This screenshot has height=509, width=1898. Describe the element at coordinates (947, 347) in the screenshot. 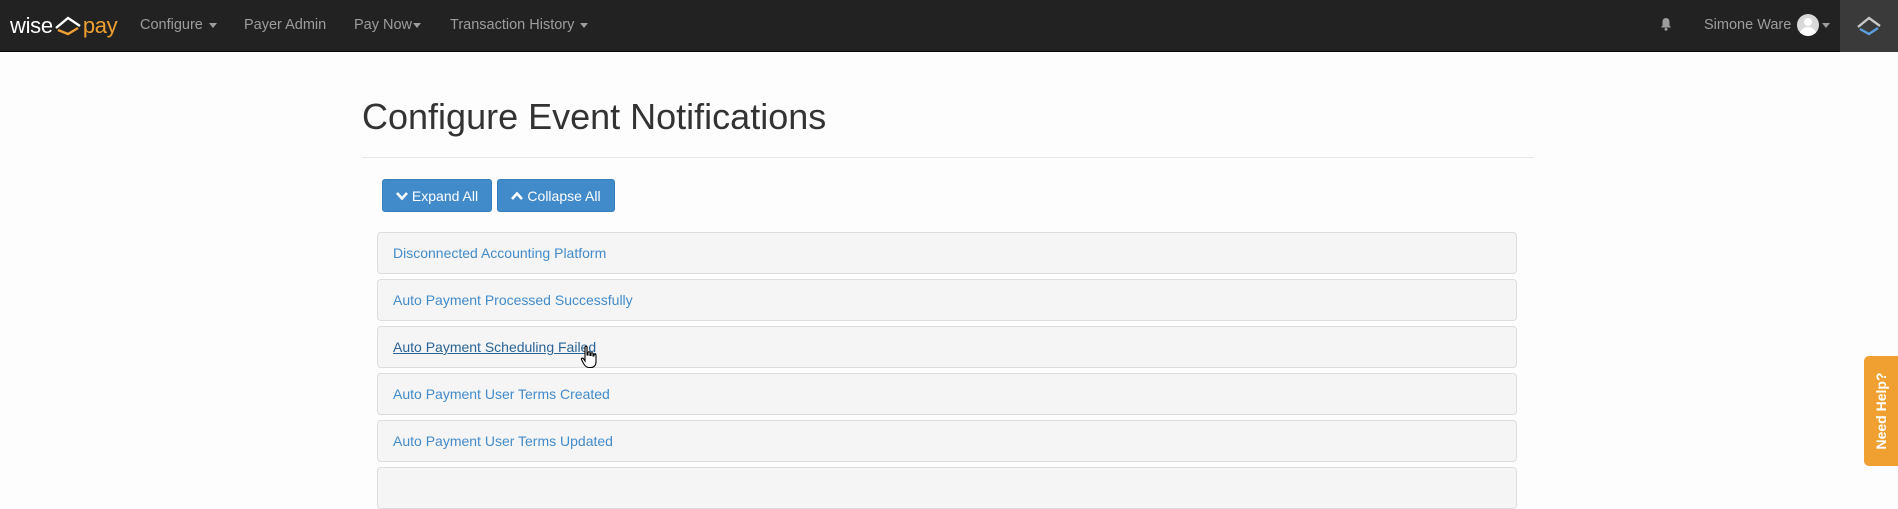

I see `notification-panel: Auto Payment Scheduling Failed` at that location.